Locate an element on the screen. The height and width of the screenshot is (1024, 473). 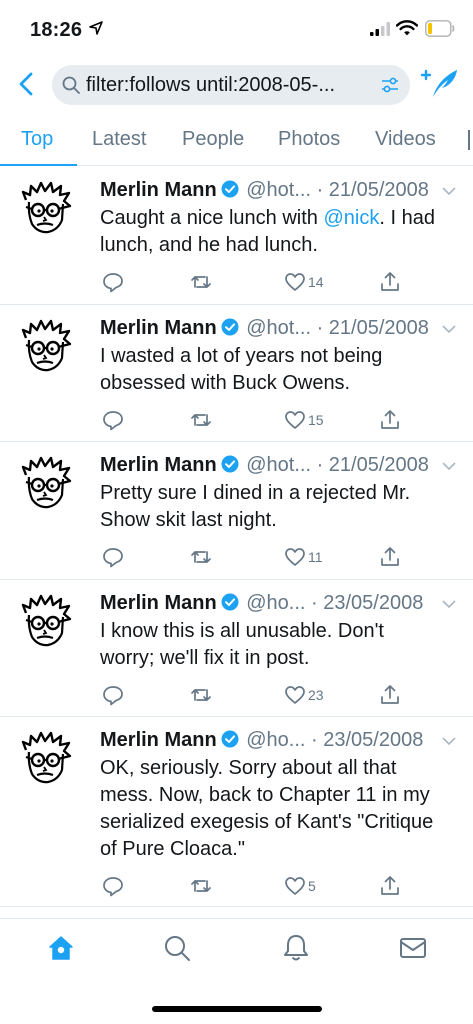
like-button: 11 is located at coordinates (303, 557).